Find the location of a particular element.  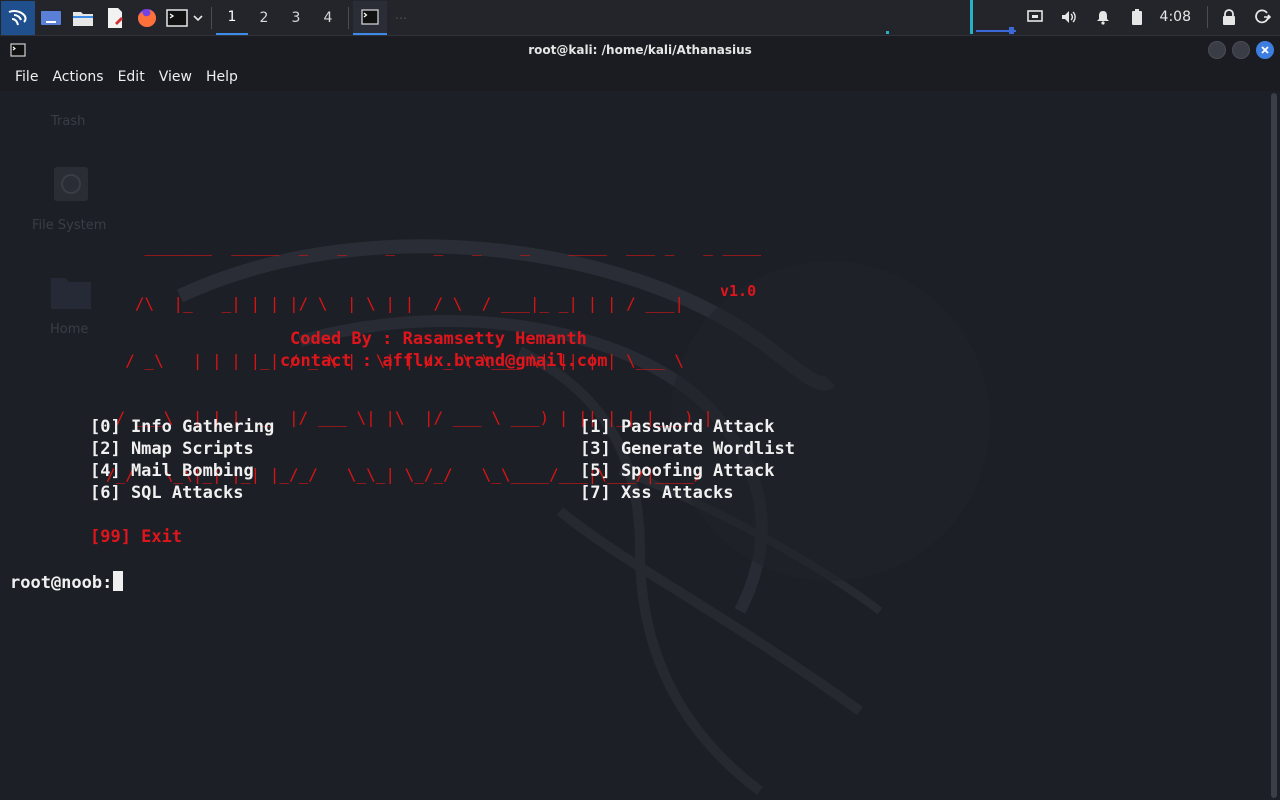

home-folder-icon is located at coordinates (71, 293).